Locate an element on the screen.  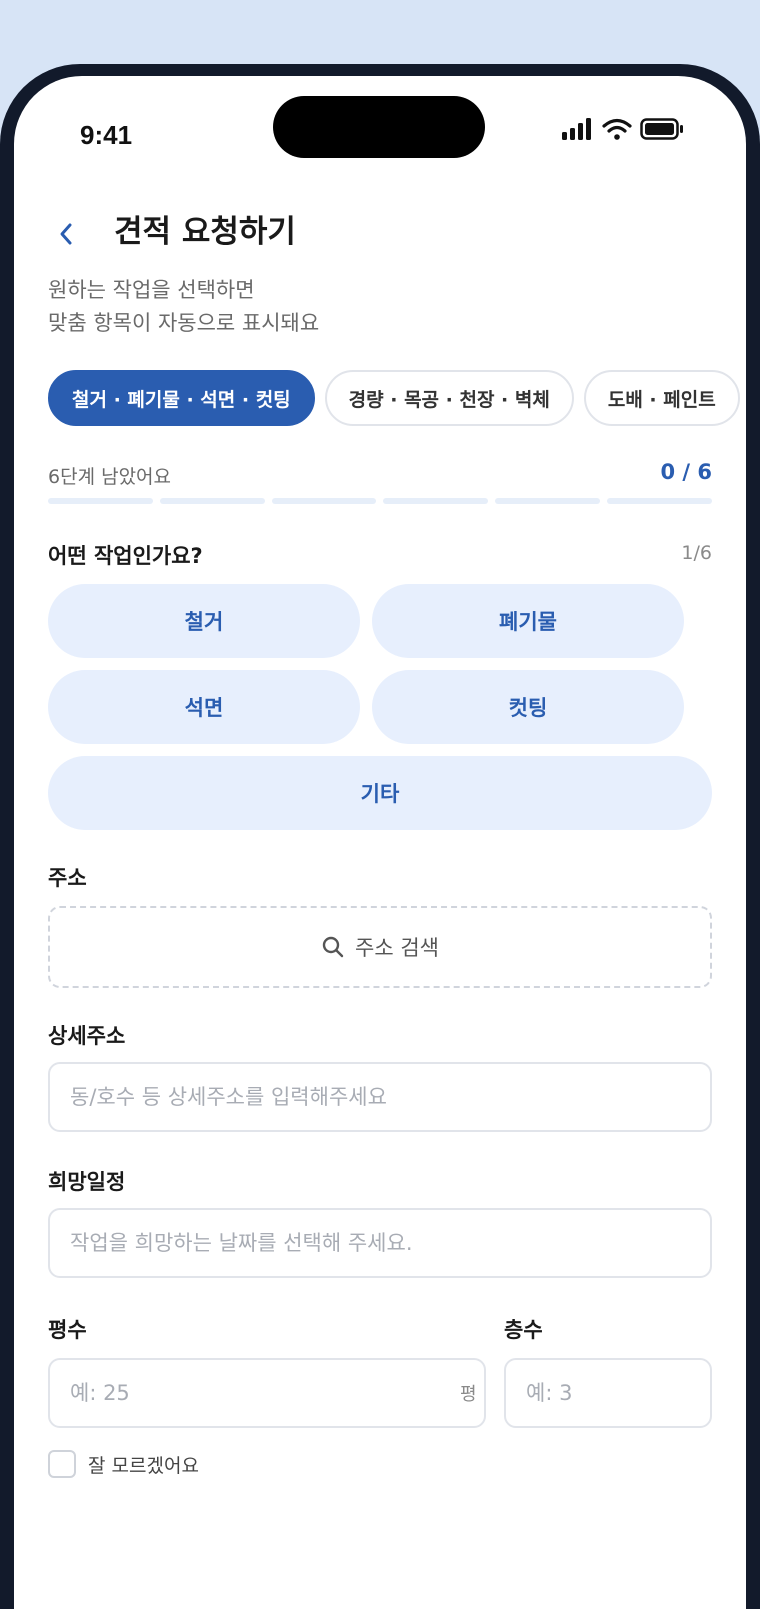
tab-lightweight-carpentry: 경량 · 목공 · 천장 · 벽체 is located at coordinates (449, 398).